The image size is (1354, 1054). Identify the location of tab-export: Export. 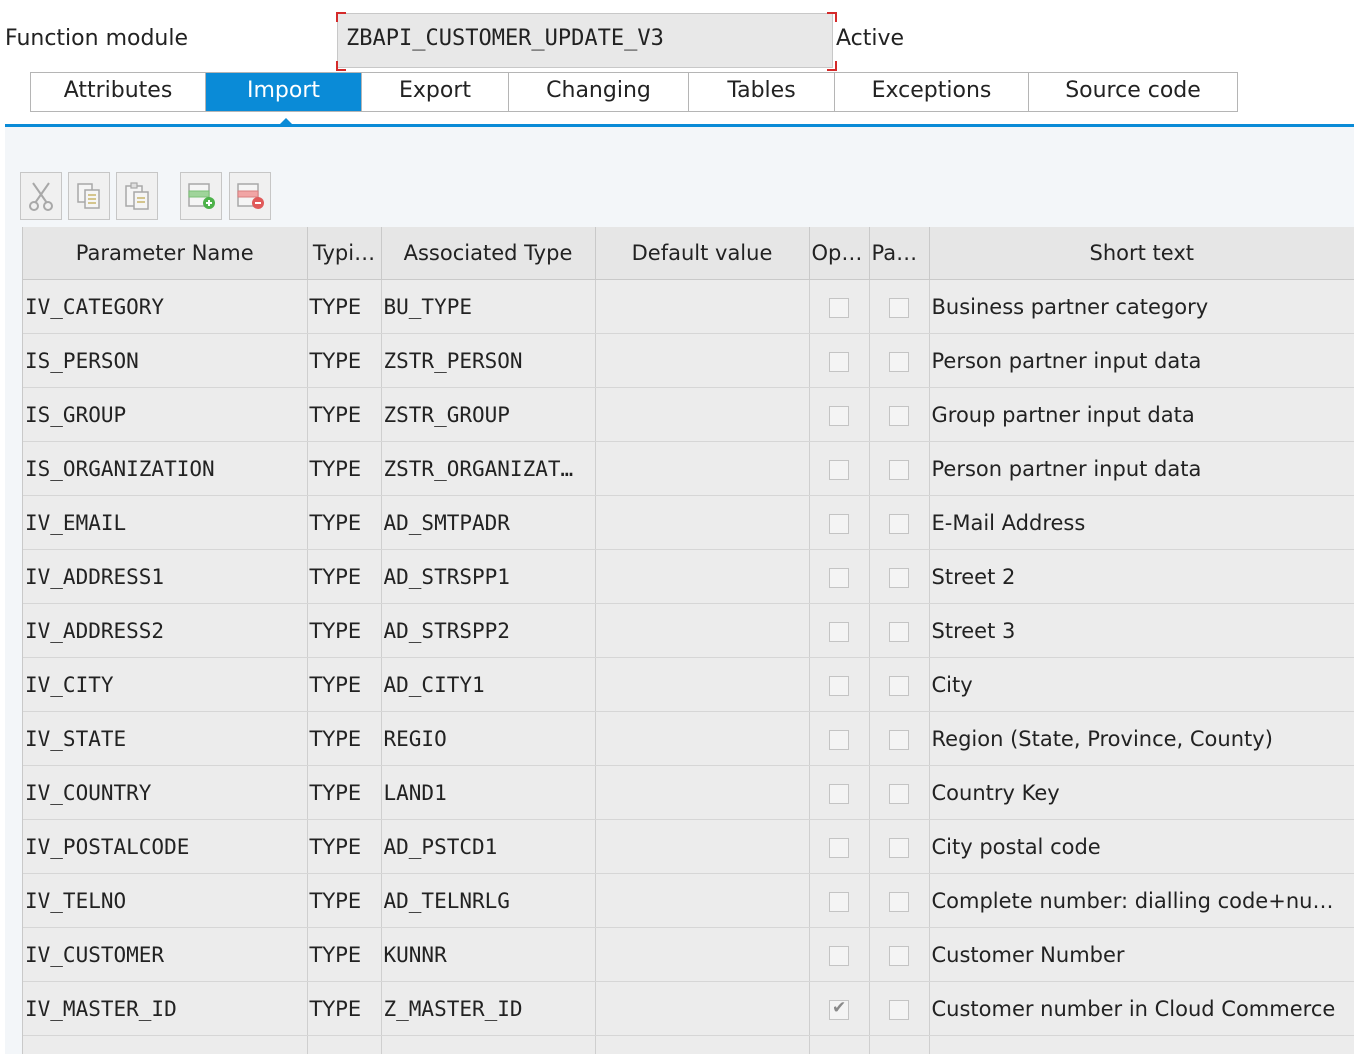
(435, 92).